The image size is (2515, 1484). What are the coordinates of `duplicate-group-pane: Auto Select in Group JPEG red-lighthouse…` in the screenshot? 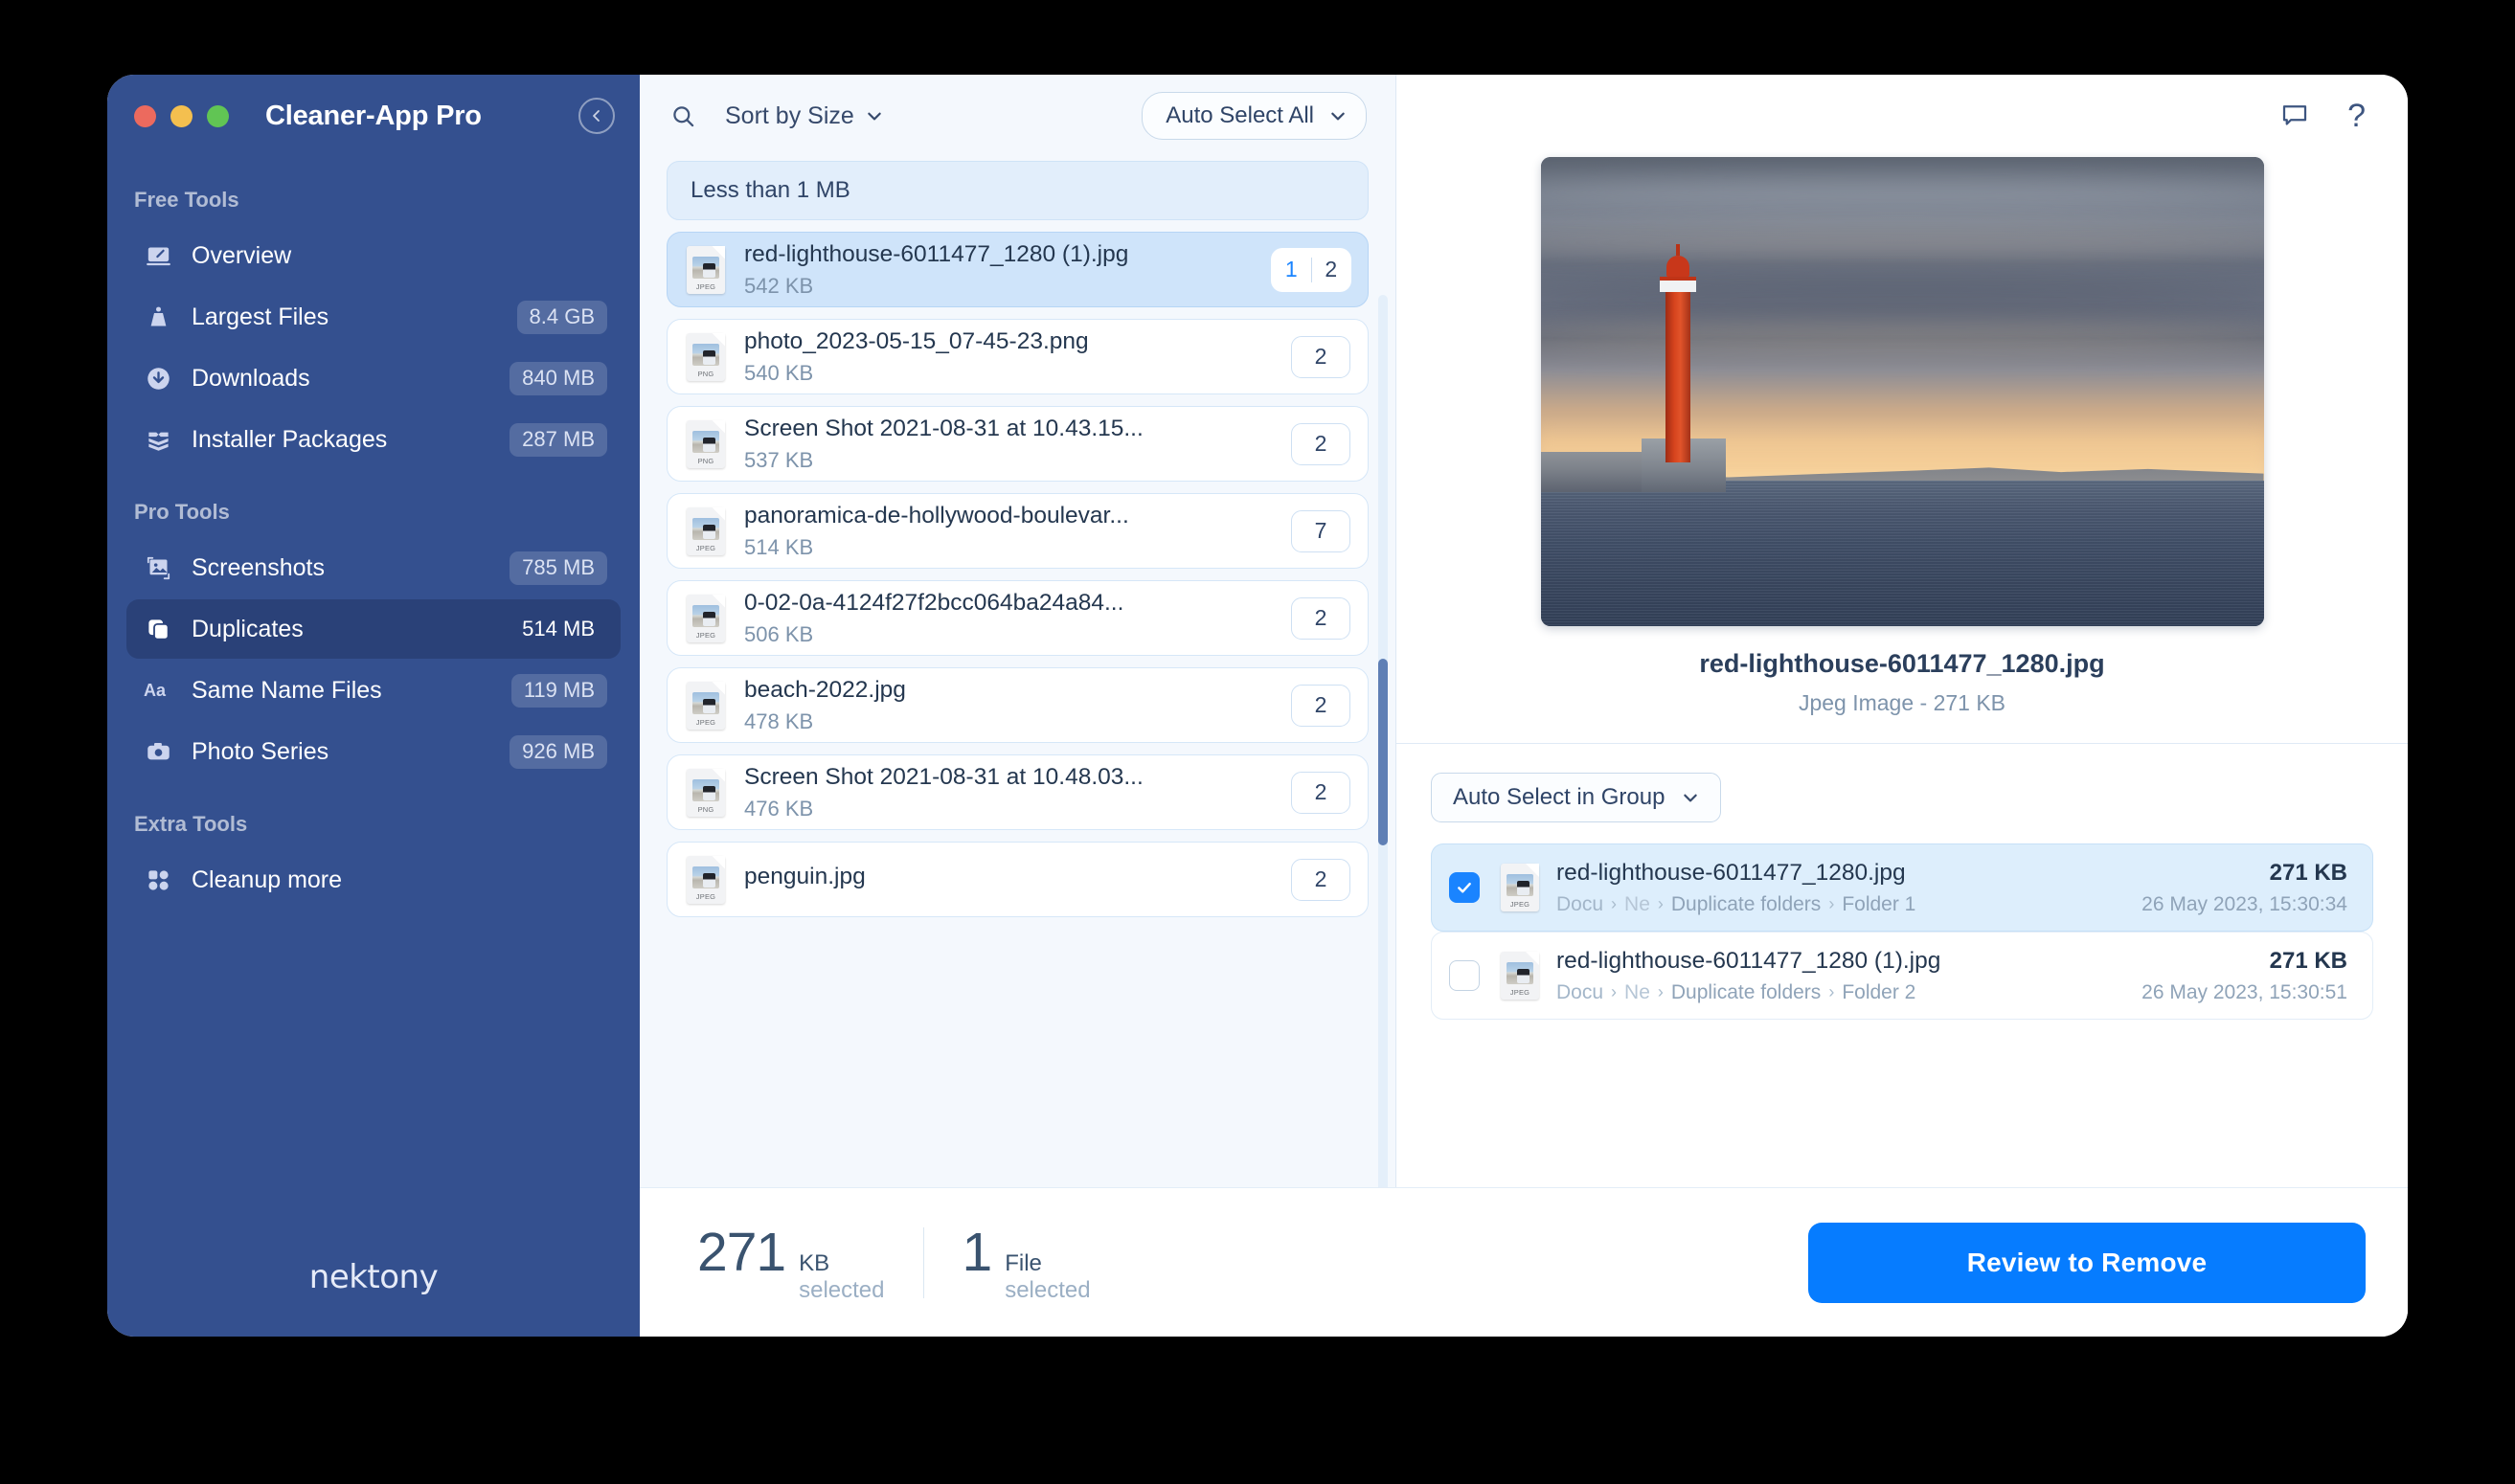 It's located at (1902, 882).